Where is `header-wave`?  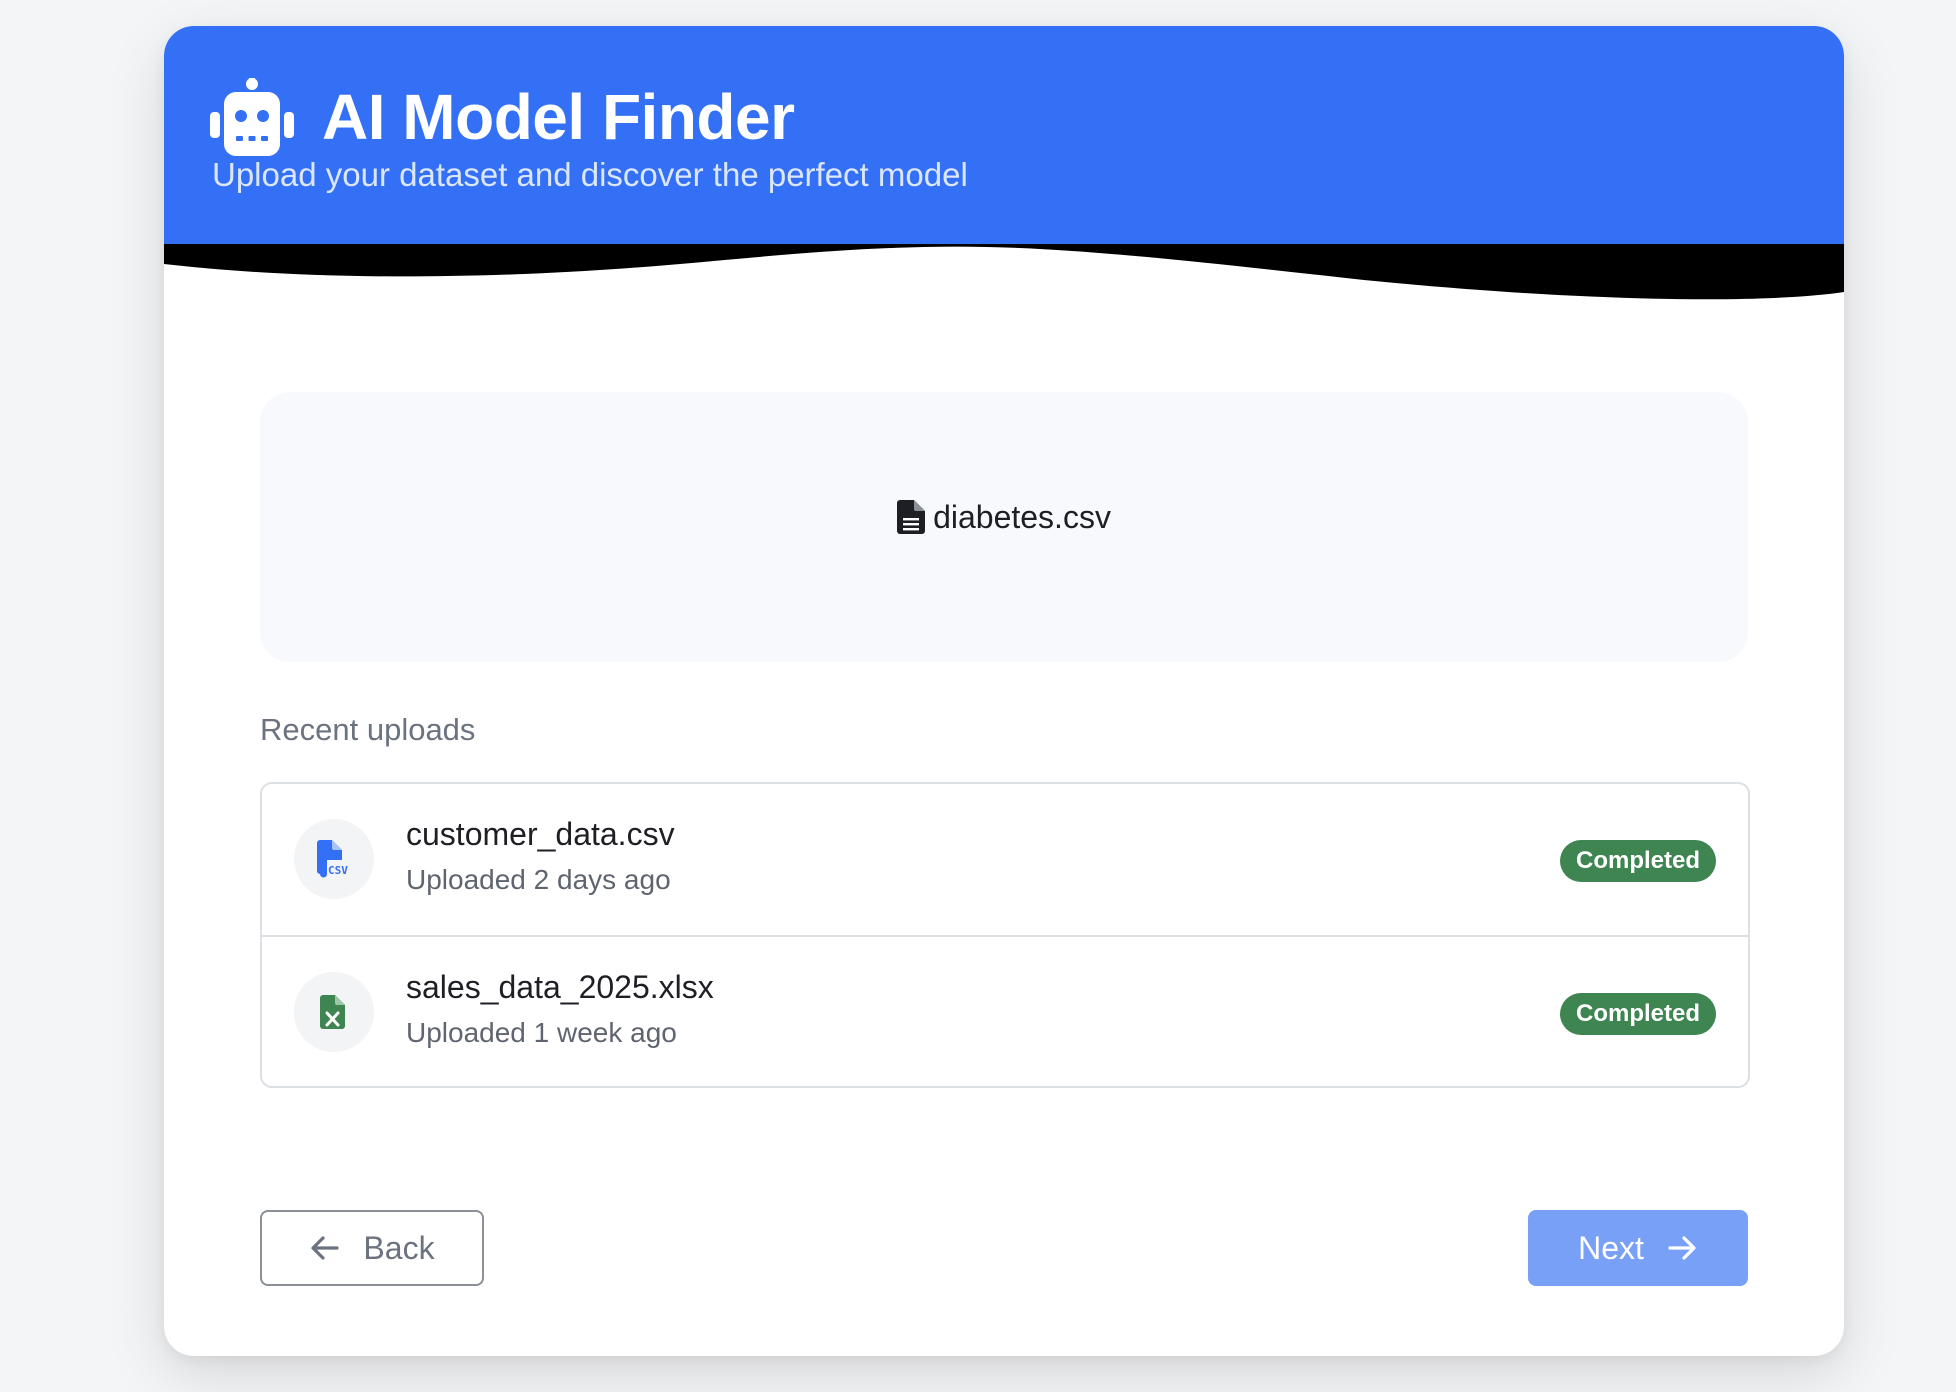
header-wave is located at coordinates (1004, 272).